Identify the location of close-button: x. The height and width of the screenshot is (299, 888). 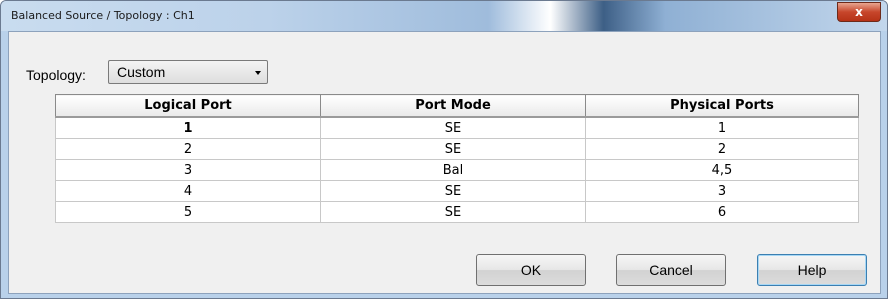
(859, 12).